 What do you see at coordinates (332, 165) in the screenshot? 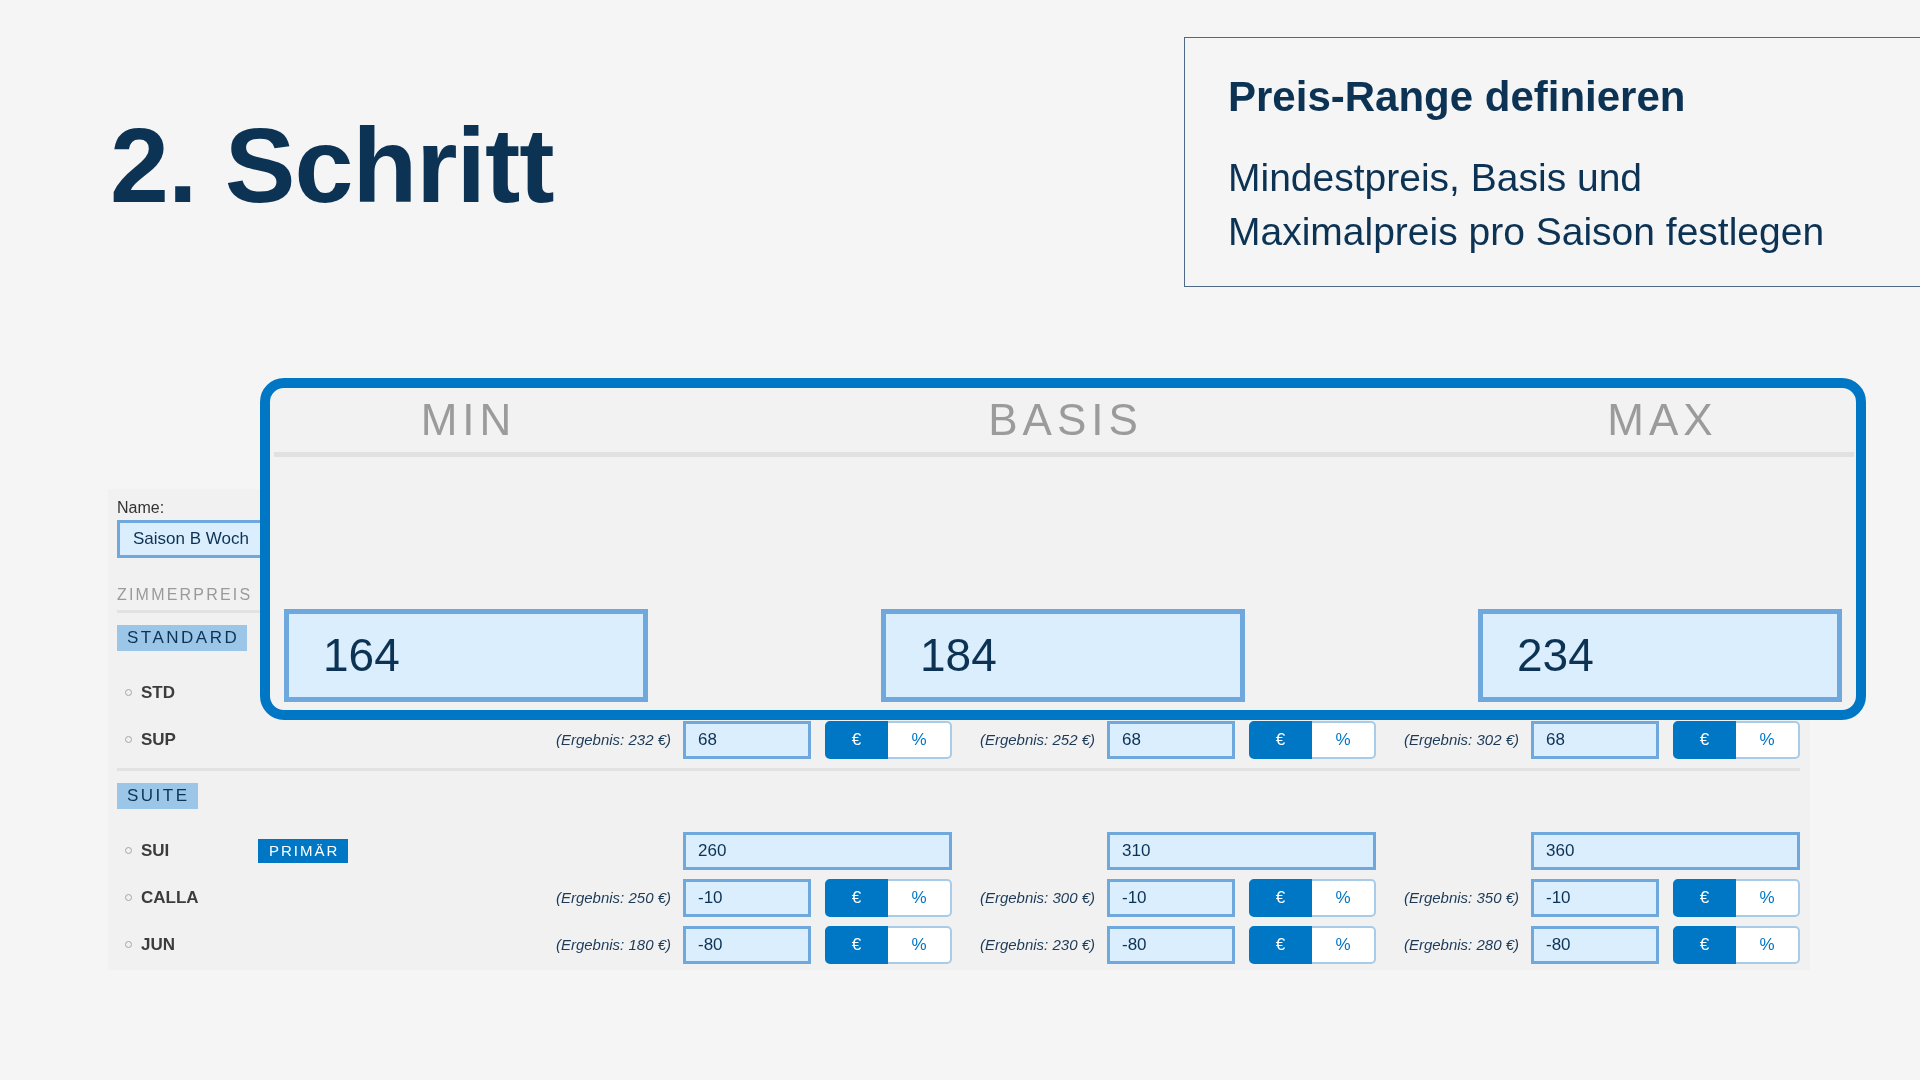
I see `step-title: 2. Schritt` at bounding box center [332, 165].